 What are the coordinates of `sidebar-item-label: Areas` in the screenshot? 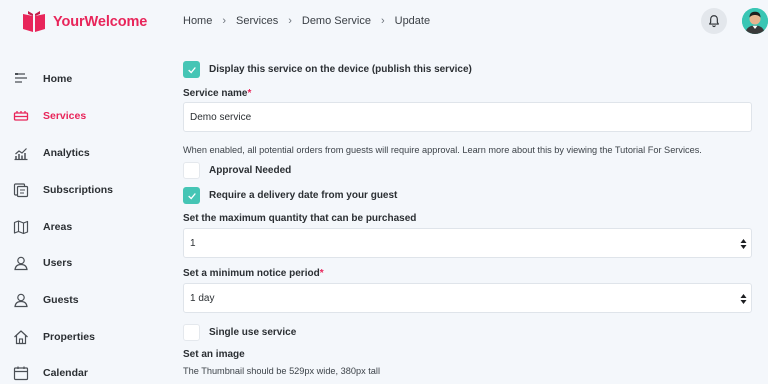 It's located at (58, 227).